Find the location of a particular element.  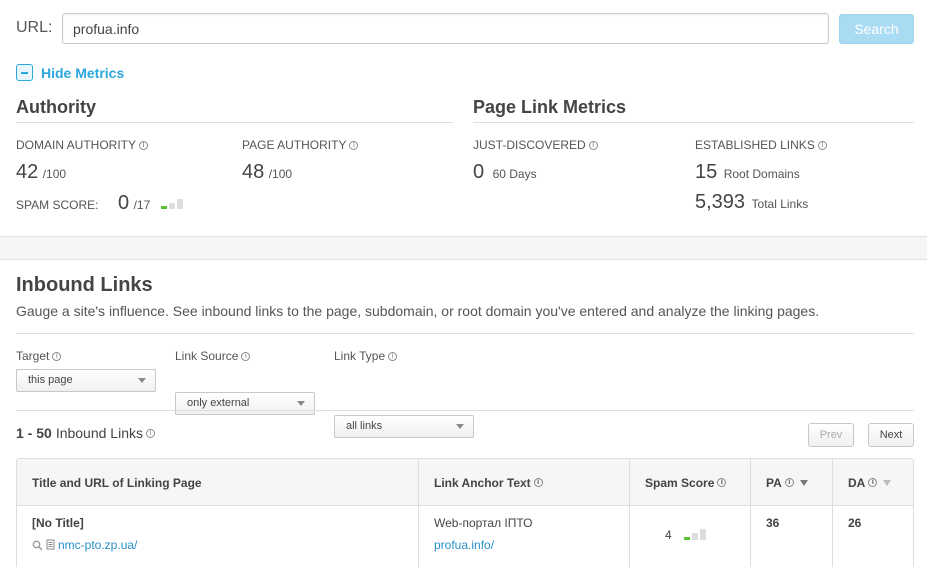

spam-score-max: /17 is located at coordinates (142, 205).